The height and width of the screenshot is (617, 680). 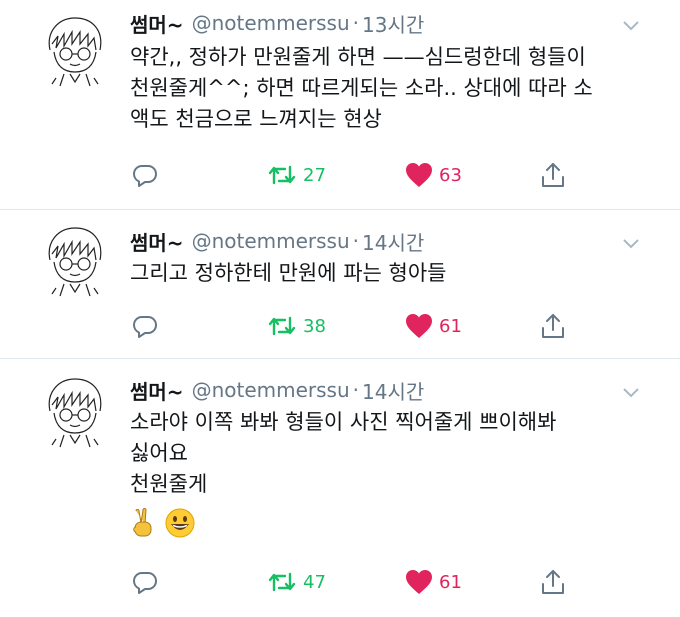 What do you see at coordinates (256, 119) in the screenshot?
I see `tweet-text-line: 액도 천금으로 느껴지는 현상` at bounding box center [256, 119].